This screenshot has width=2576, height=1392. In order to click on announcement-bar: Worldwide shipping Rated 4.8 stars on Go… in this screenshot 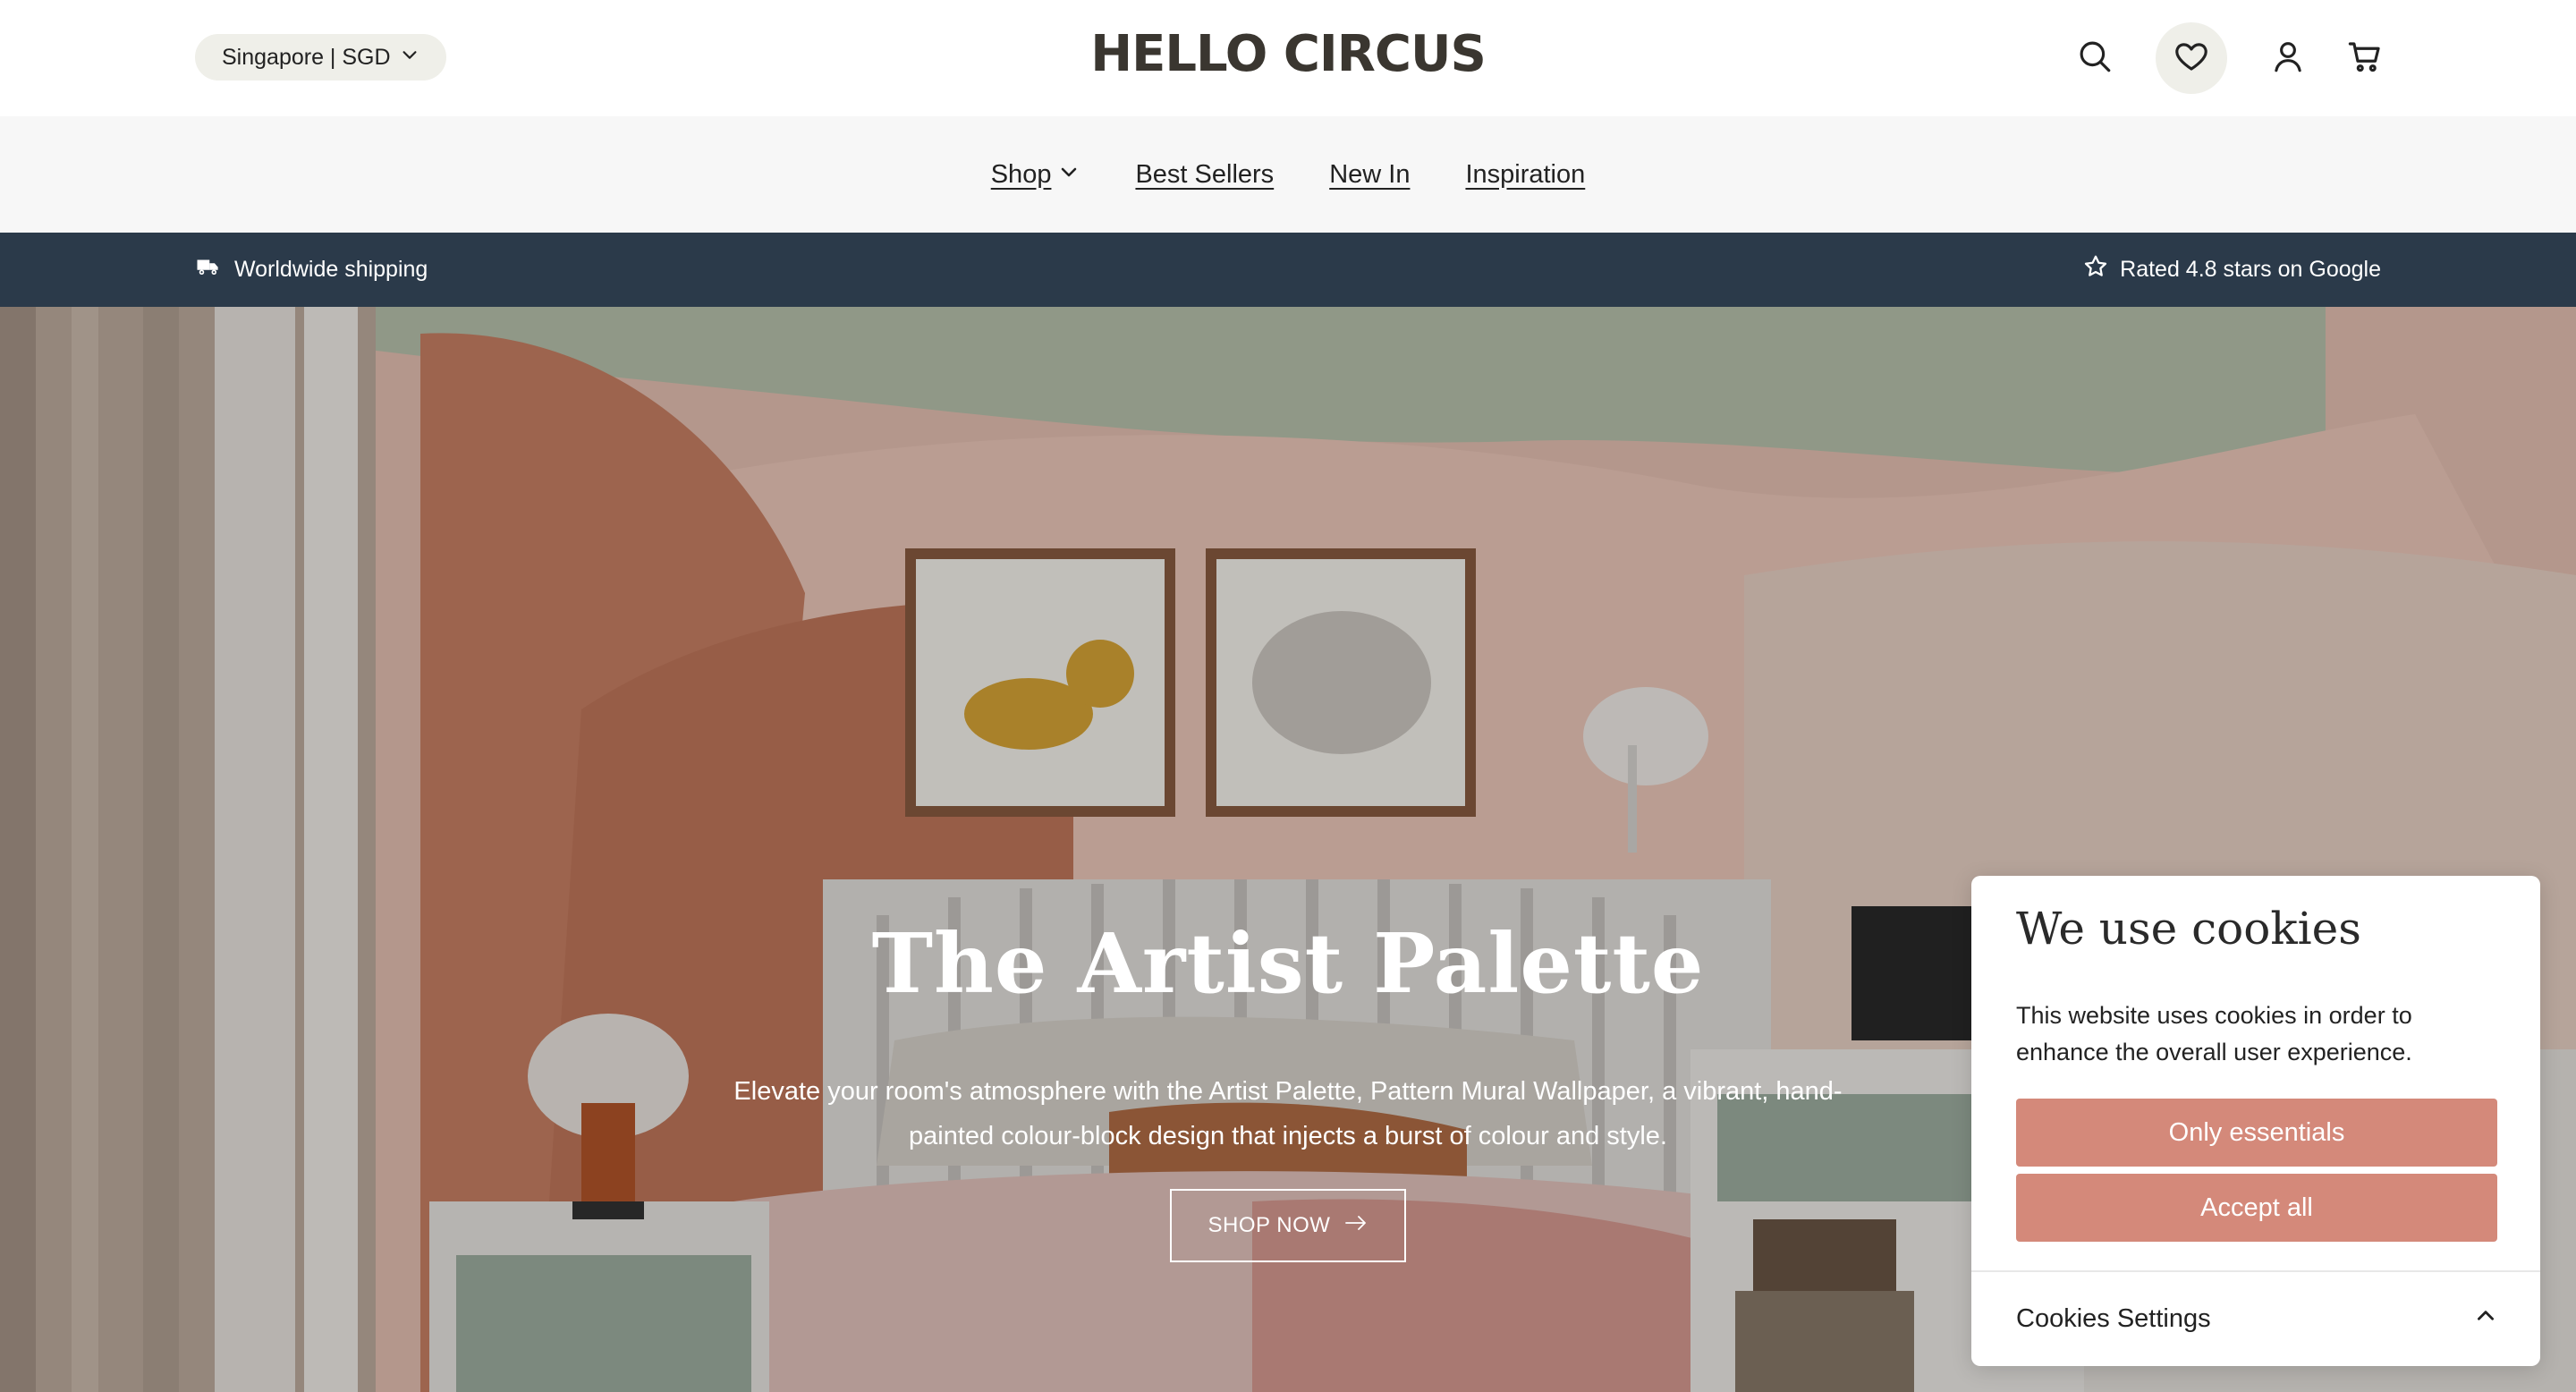, I will do `click(1288, 270)`.